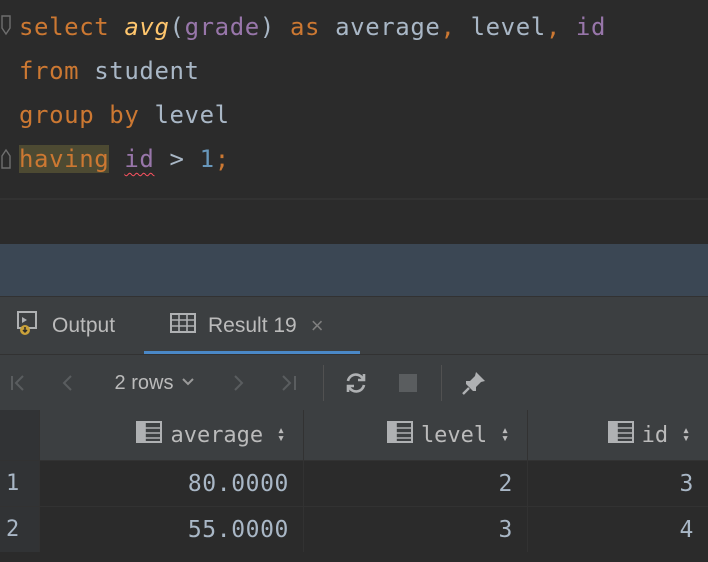 This screenshot has height=562, width=708. What do you see at coordinates (28, 326) in the screenshot?
I see `output-console-icon` at bounding box center [28, 326].